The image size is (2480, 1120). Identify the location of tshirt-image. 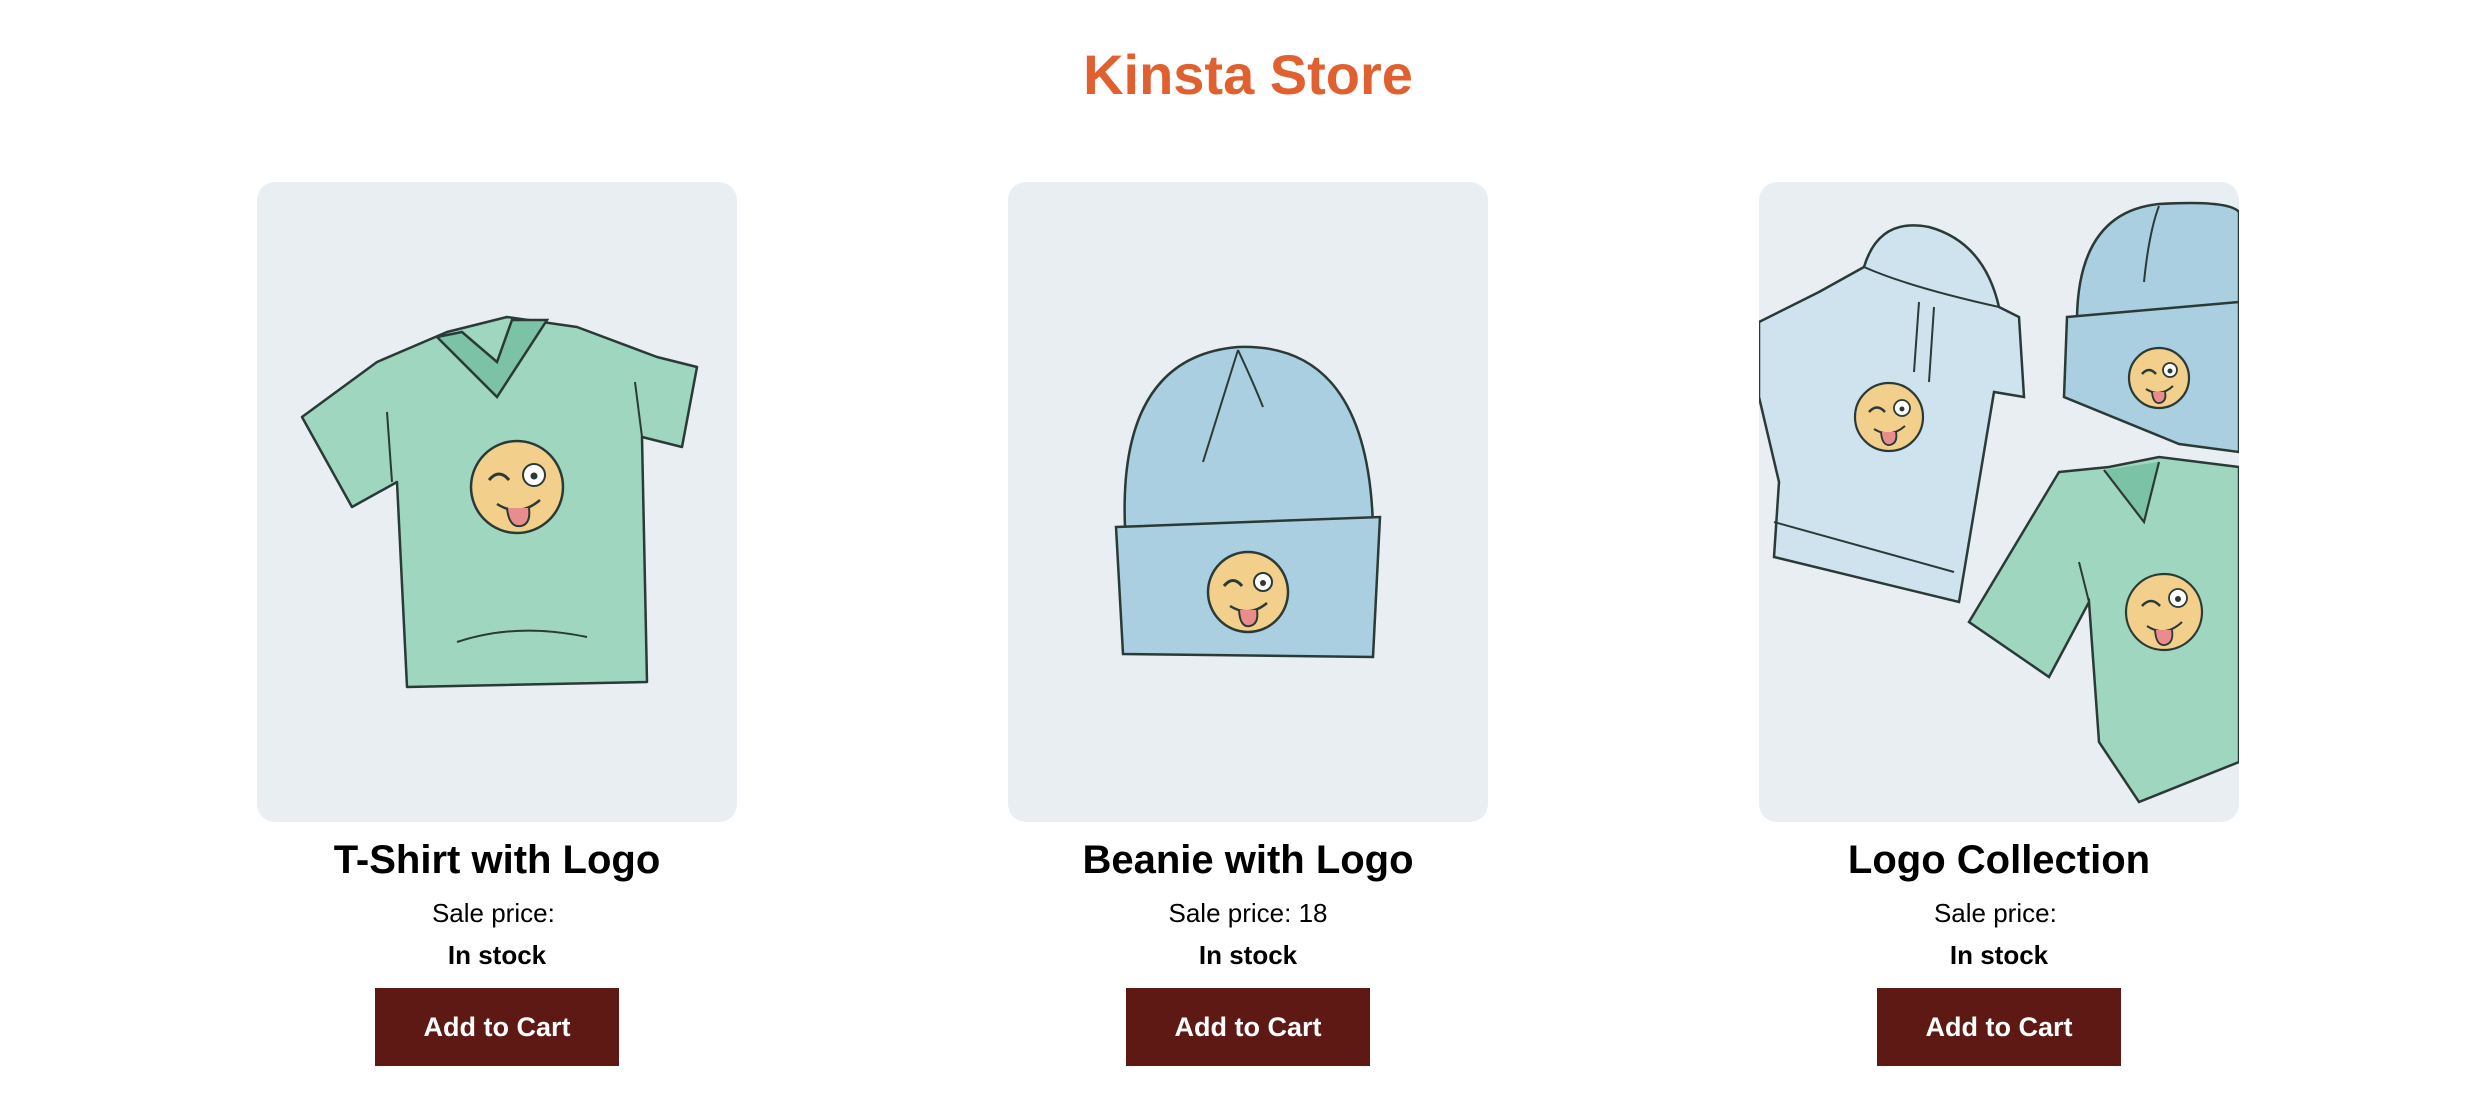
(497, 502).